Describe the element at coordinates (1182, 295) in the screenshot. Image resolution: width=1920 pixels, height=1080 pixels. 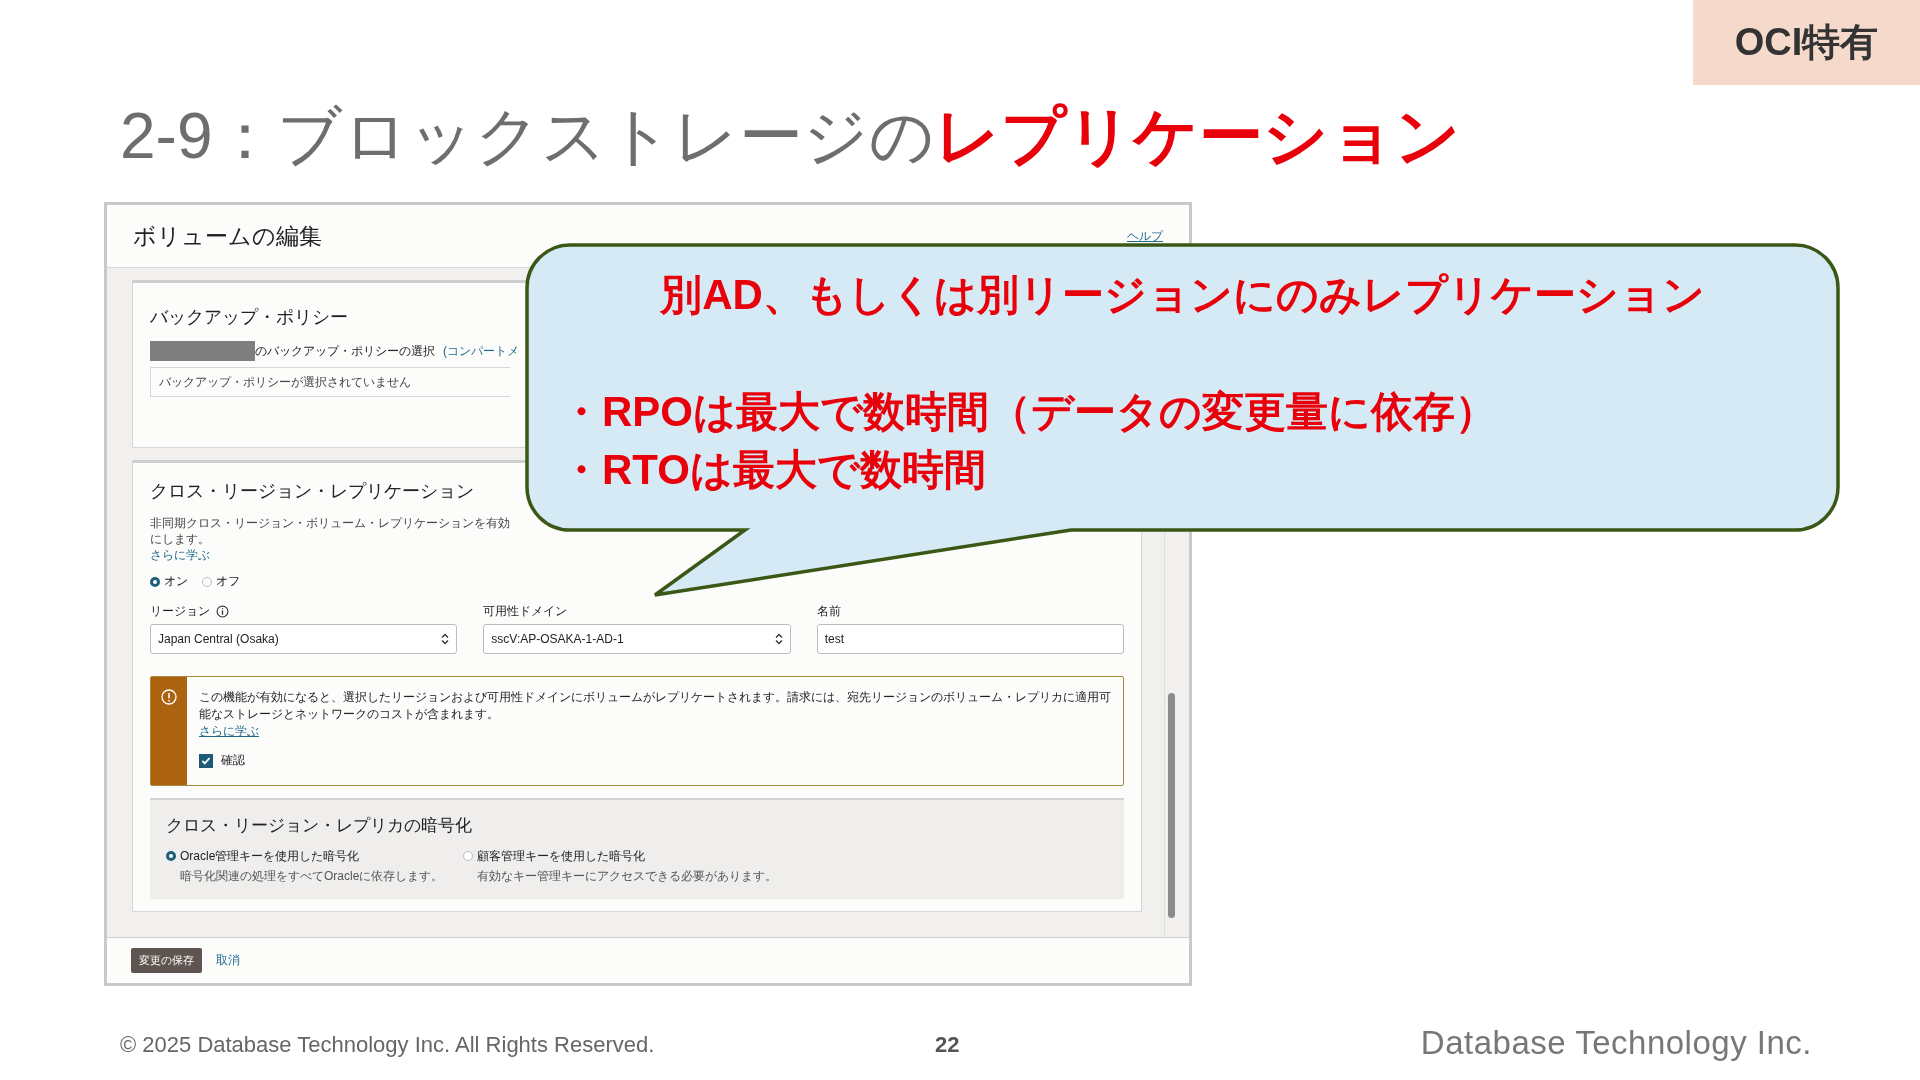
I see `callout-heading: 別AD、もしくは別リージョンにのみレプリケーション` at that location.